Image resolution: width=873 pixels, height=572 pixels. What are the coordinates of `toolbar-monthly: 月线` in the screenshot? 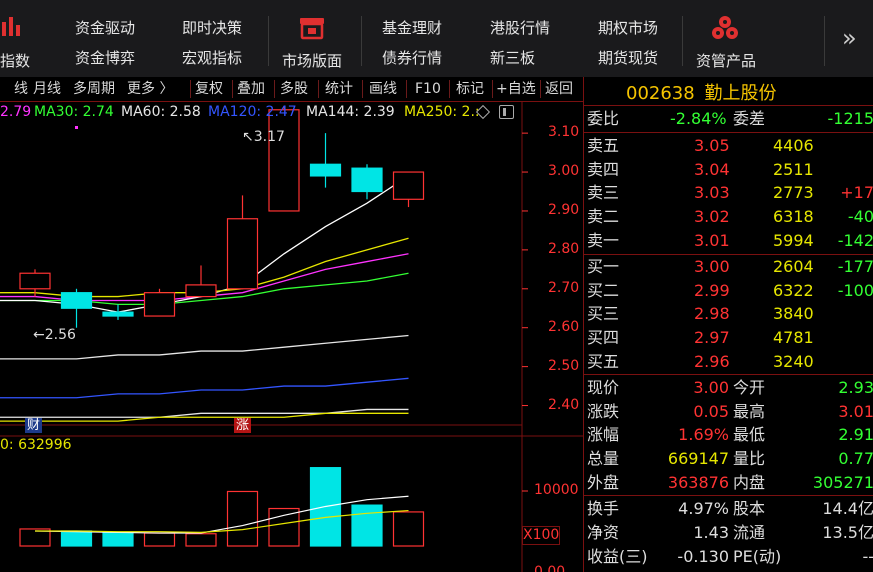 It's located at (47, 89).